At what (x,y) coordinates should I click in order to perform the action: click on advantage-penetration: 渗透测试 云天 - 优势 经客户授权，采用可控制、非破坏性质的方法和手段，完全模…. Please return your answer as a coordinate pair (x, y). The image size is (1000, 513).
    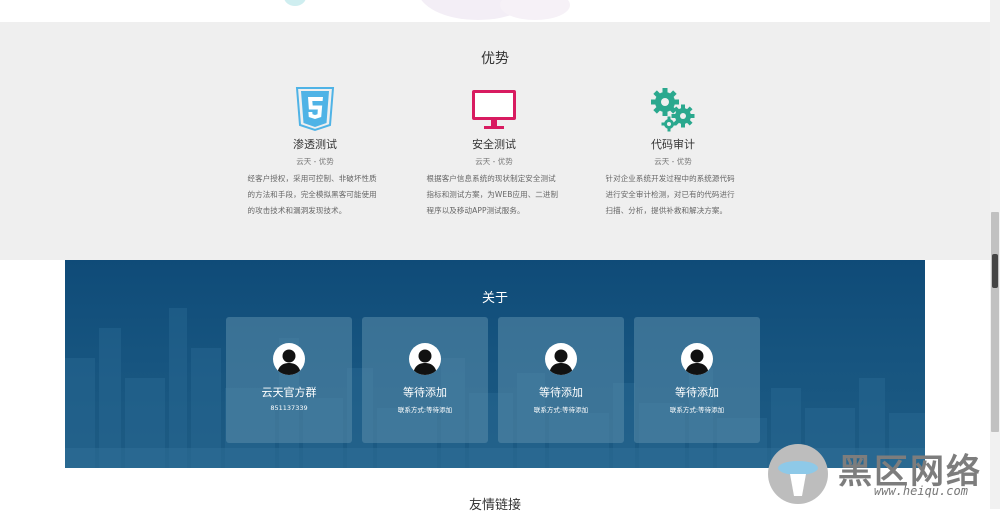
    Looking at the image, I should click on (315, 152).